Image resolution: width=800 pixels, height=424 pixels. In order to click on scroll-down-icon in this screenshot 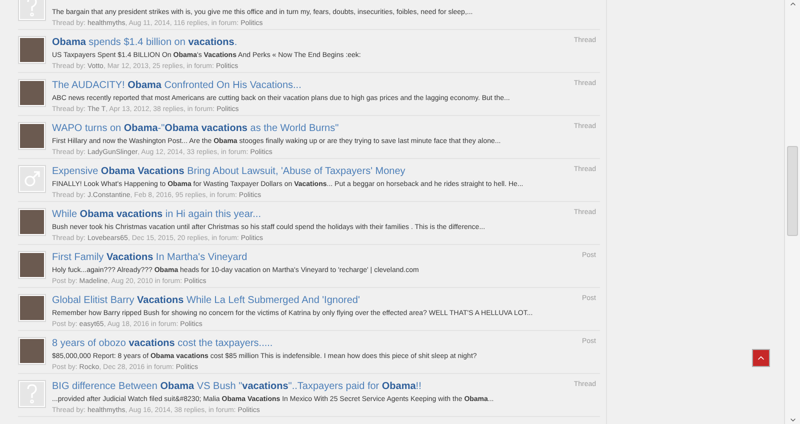, I will do `click(792, 420)`.